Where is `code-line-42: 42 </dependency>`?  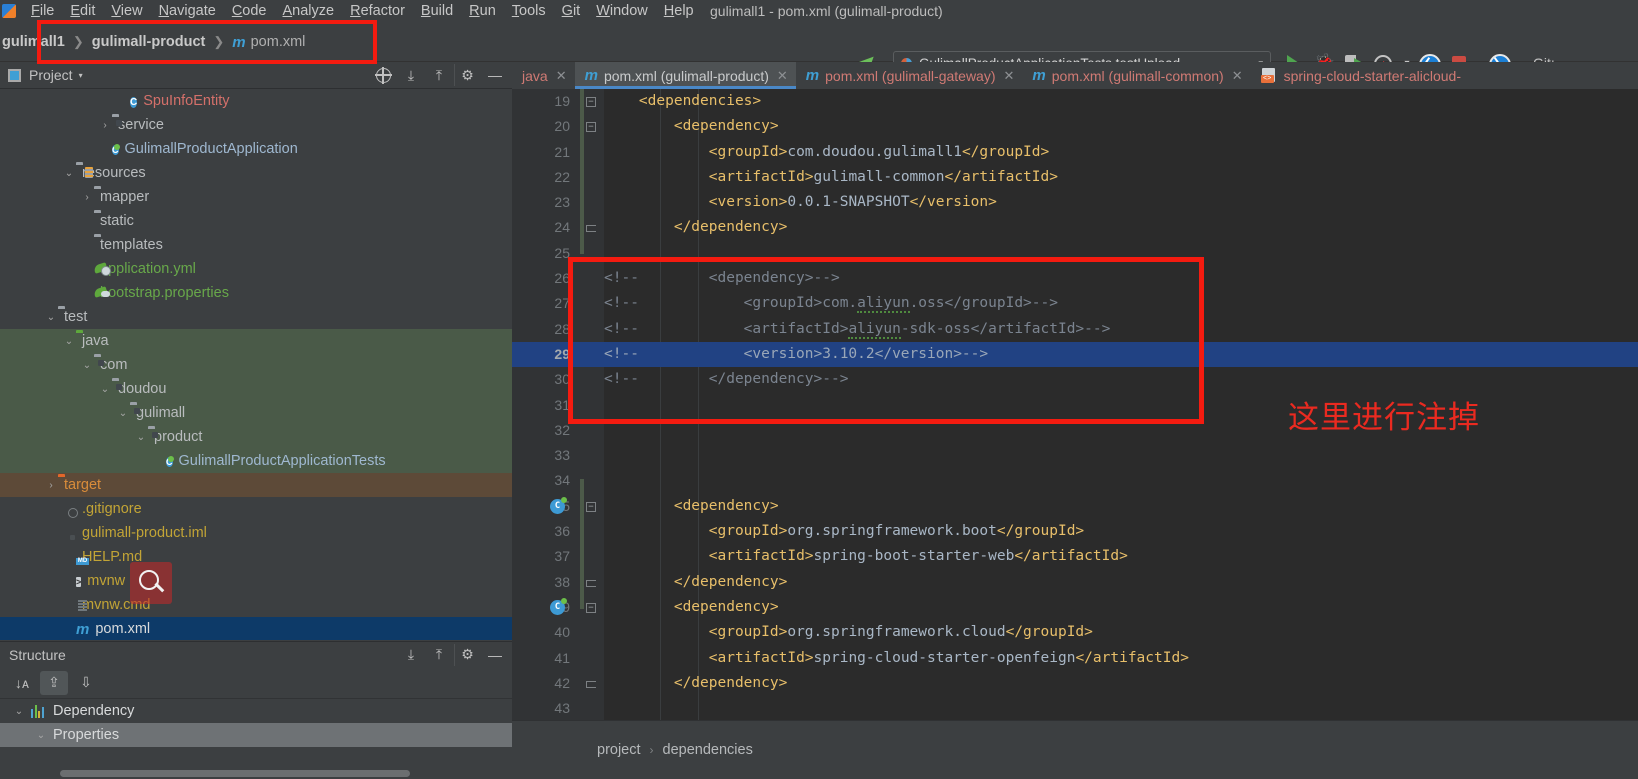 code-line-42: 42 </dependency> is located at coordinates (1075, 683).